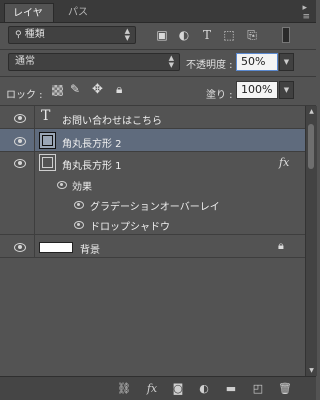 The height and width of the screenshot is (400, 320). What do you see at coordinates (178, 389) in the screenshot?
I see `add-mask-icon: ◙` at bounding box center [178, 389].